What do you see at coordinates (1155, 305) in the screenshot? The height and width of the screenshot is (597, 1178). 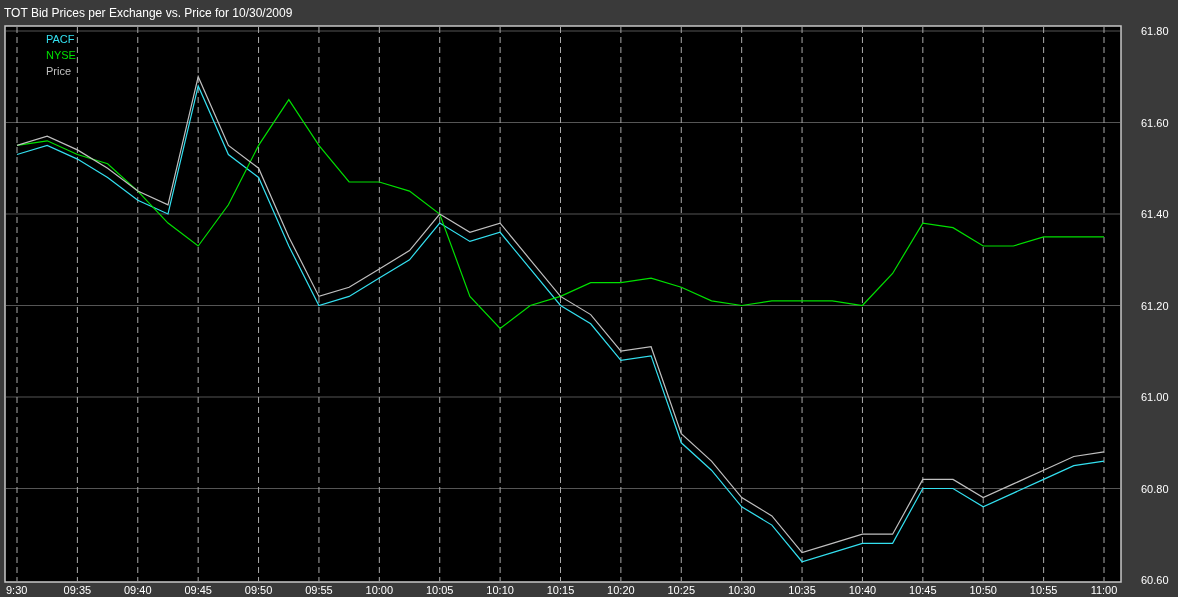 I see `axis-label: 61.20` at bounding box center [1155, 305].